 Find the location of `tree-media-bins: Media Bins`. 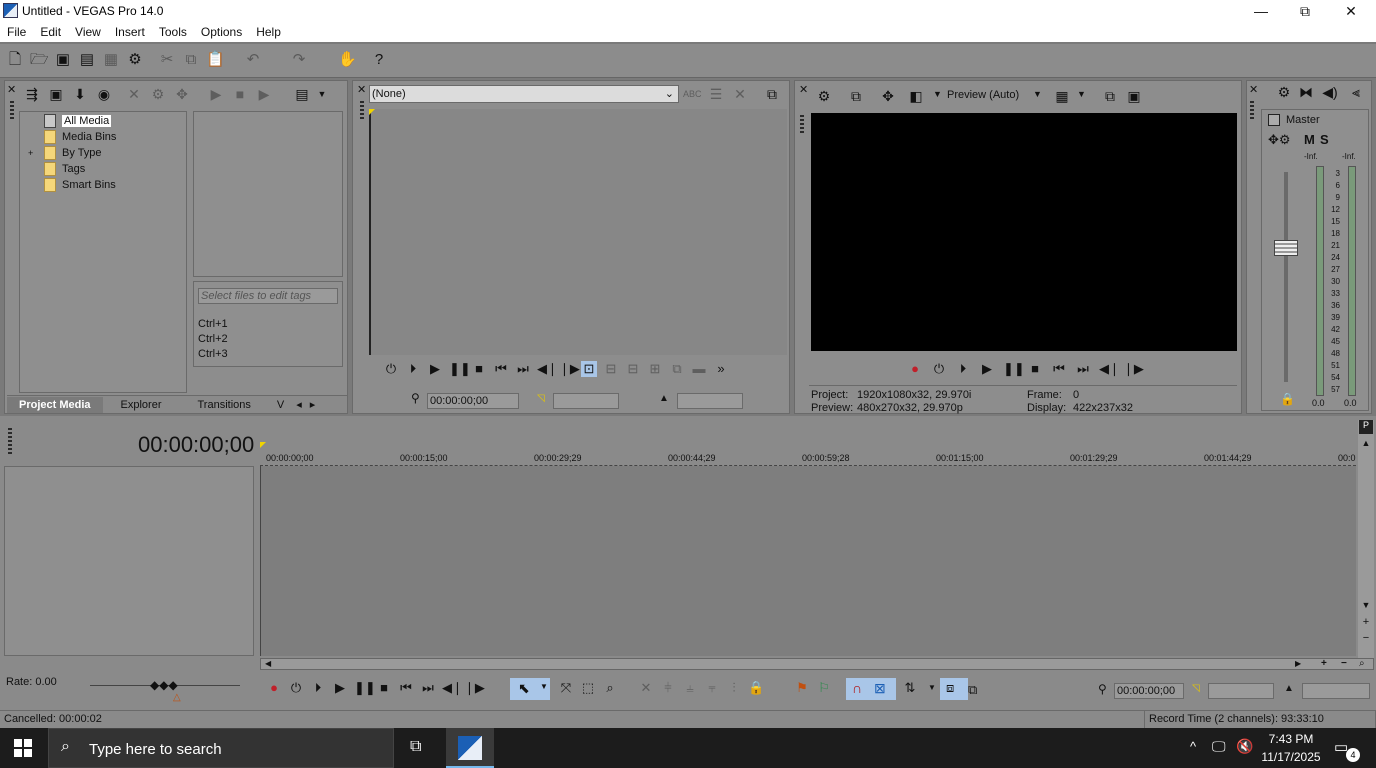

tree-media-bins: Media Bins is located at coordinates (80, 137).